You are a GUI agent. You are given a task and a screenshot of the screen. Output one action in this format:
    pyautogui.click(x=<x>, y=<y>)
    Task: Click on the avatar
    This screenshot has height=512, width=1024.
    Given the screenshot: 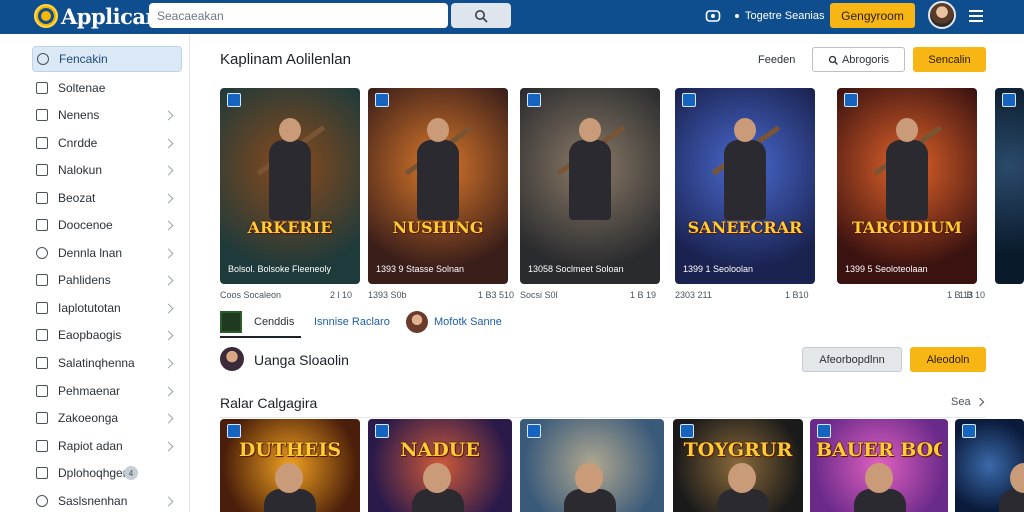 What is the action you would take?
    pyautogui.click(x=417, y=322)
    